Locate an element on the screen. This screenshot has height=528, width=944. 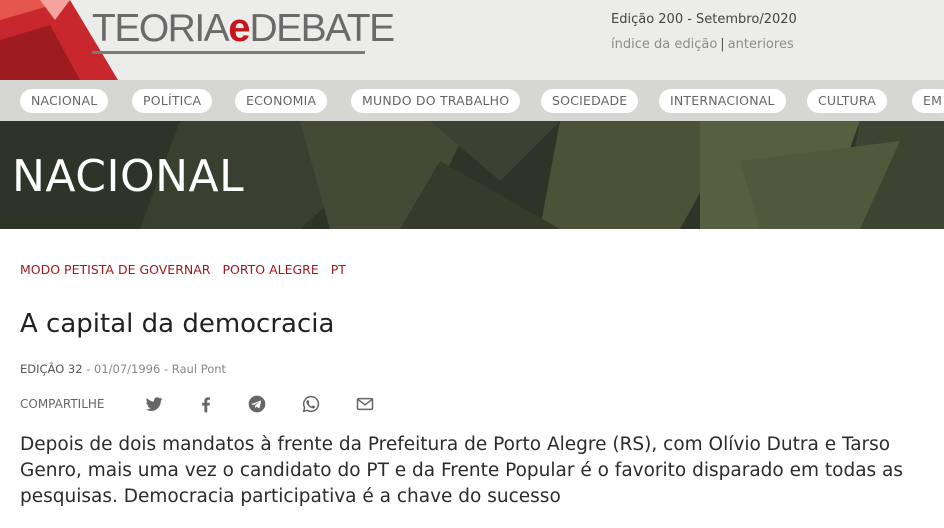
twitter-icon is located at coordinates (154, 404).